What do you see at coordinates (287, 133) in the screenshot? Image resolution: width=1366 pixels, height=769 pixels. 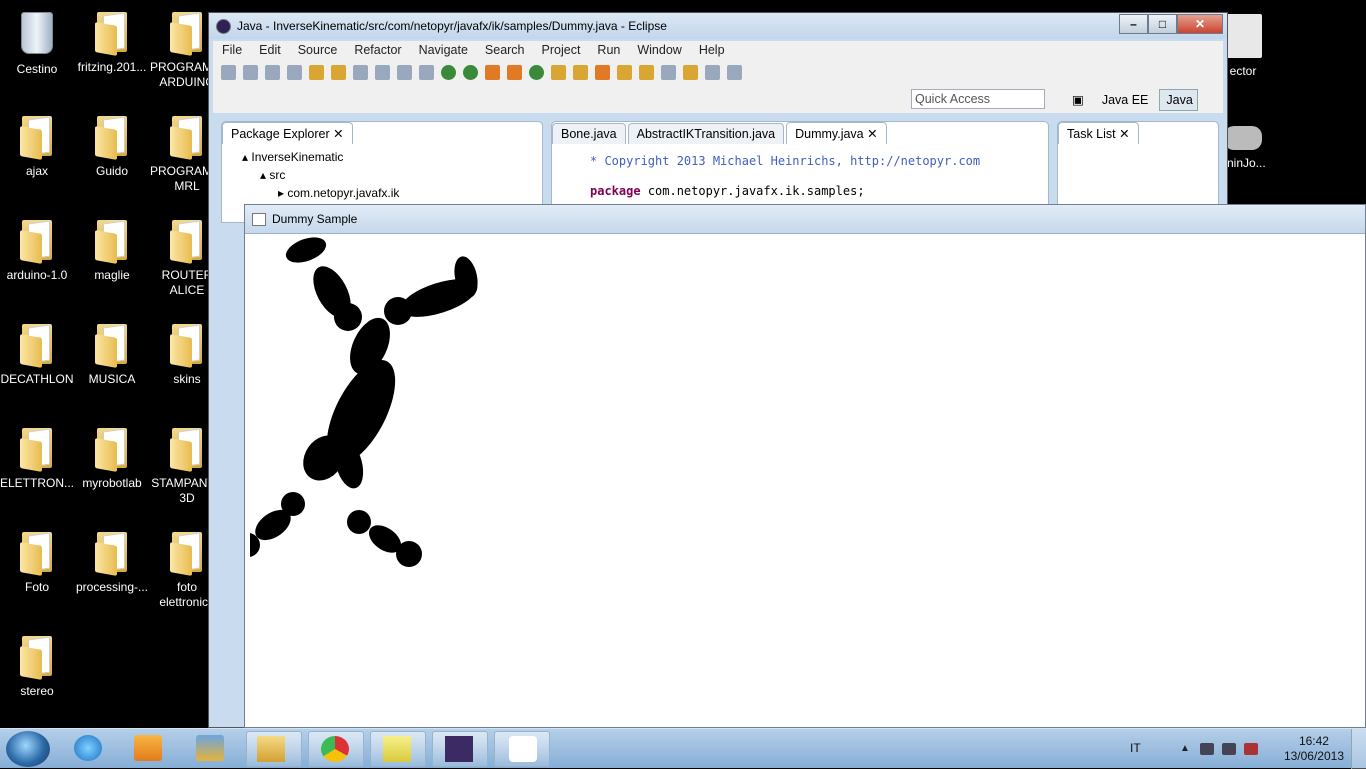 I see `tab-package-explorer: Package Explorer ✕` at bounding box center [287, 133].